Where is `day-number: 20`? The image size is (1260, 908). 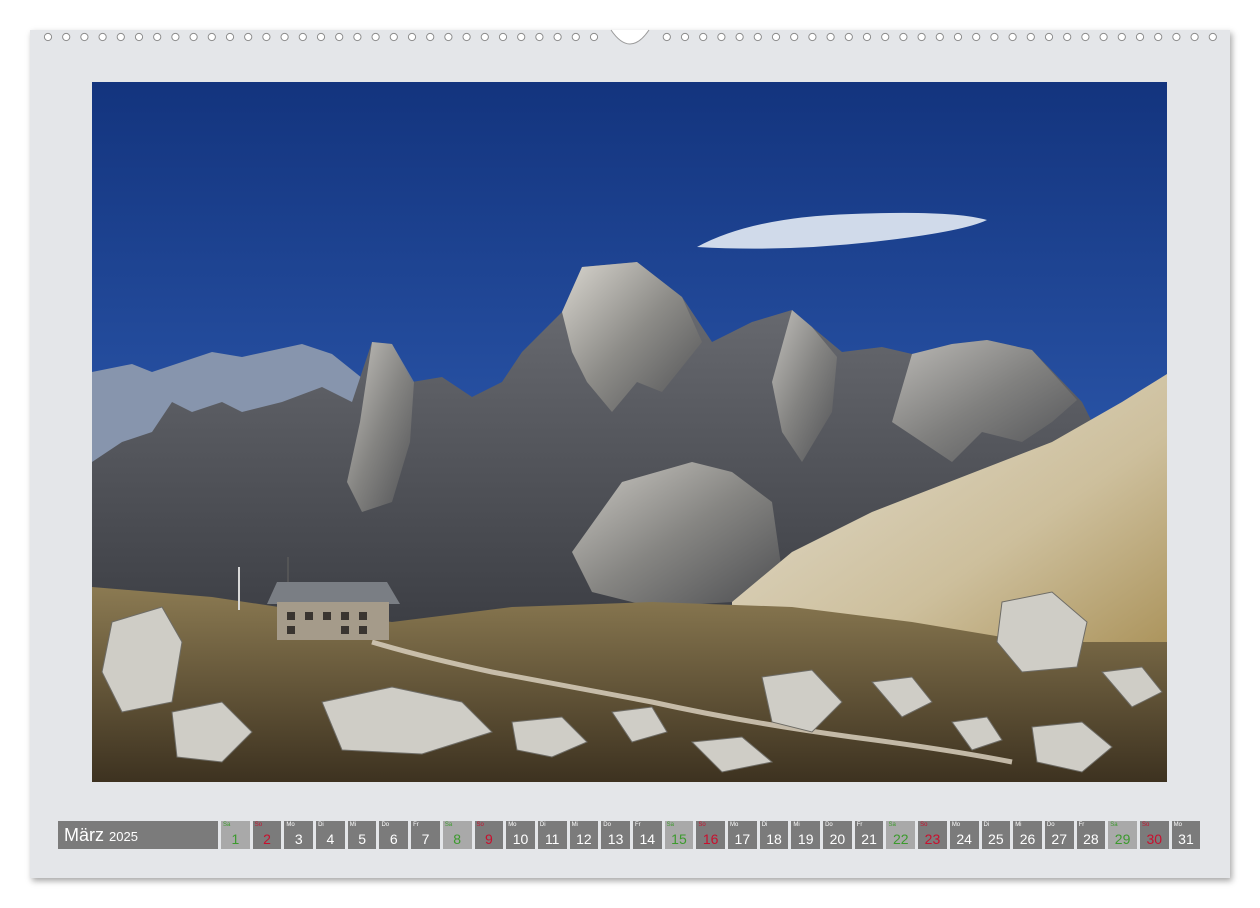
day-number: 20 is located at coordinates (837, 839).